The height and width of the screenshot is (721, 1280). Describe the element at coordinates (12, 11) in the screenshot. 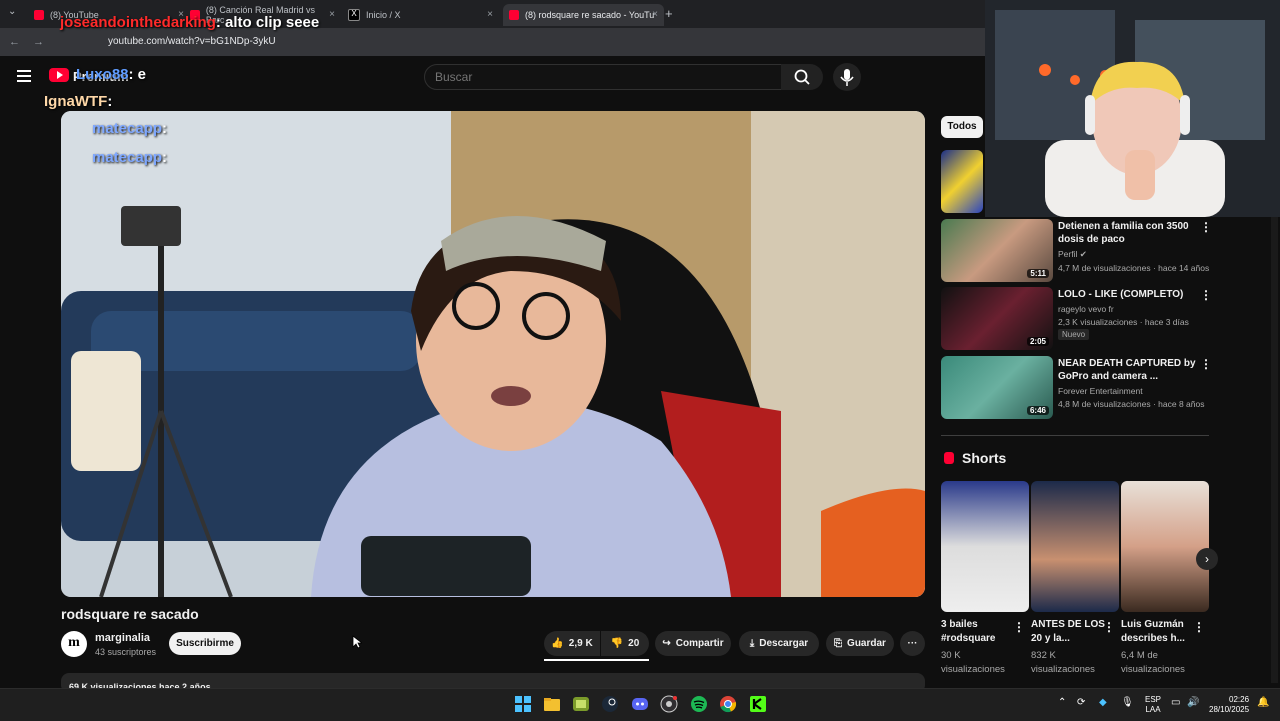

I see `tab-search-button: ⌄` at that location.